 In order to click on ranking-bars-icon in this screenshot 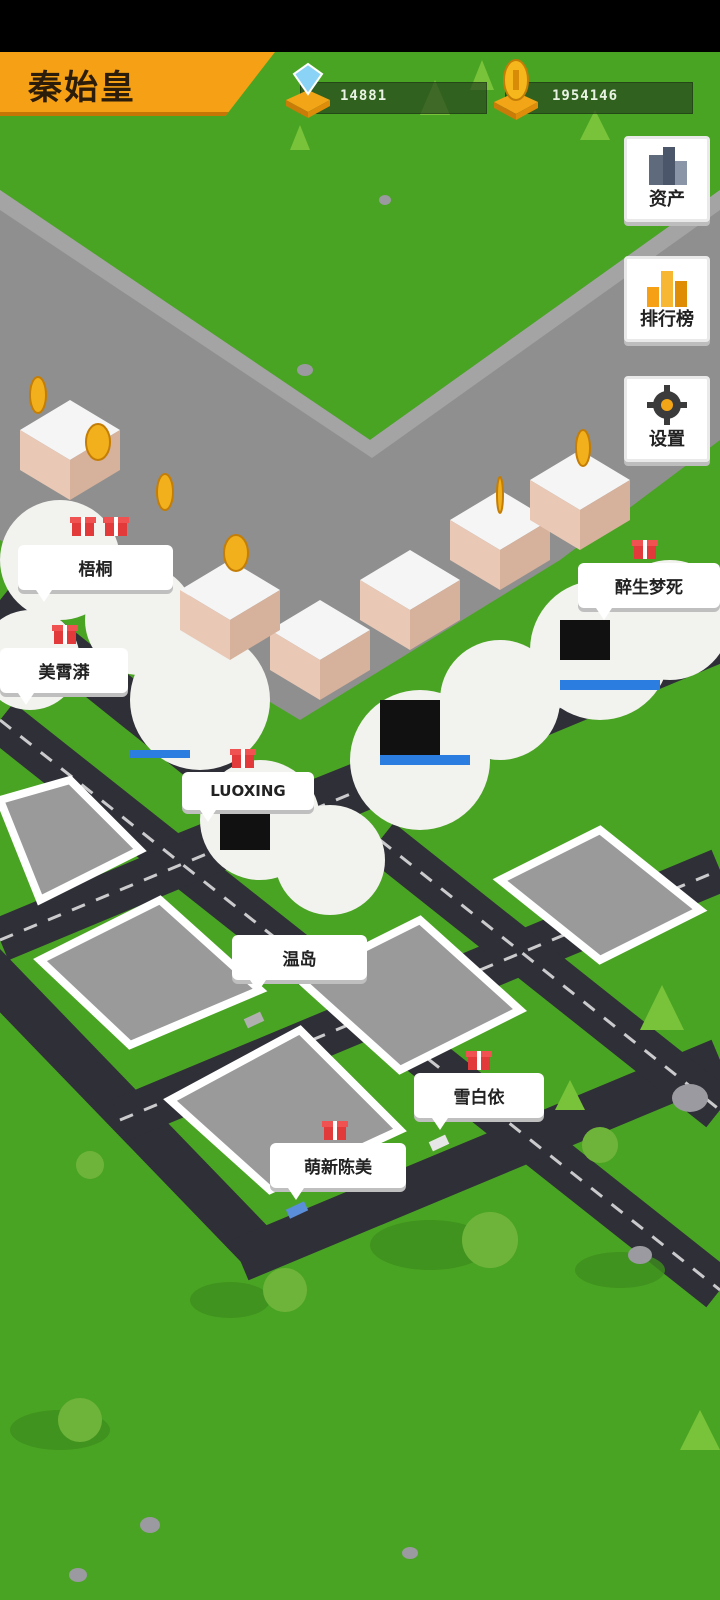, I will do `click(667, 289)`.